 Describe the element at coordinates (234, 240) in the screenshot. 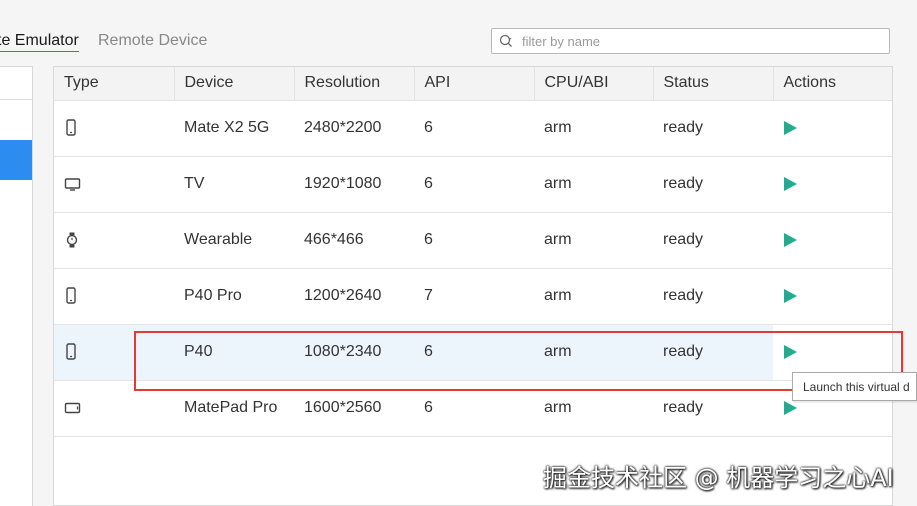

I see `device-cell: Wearable` at that location.